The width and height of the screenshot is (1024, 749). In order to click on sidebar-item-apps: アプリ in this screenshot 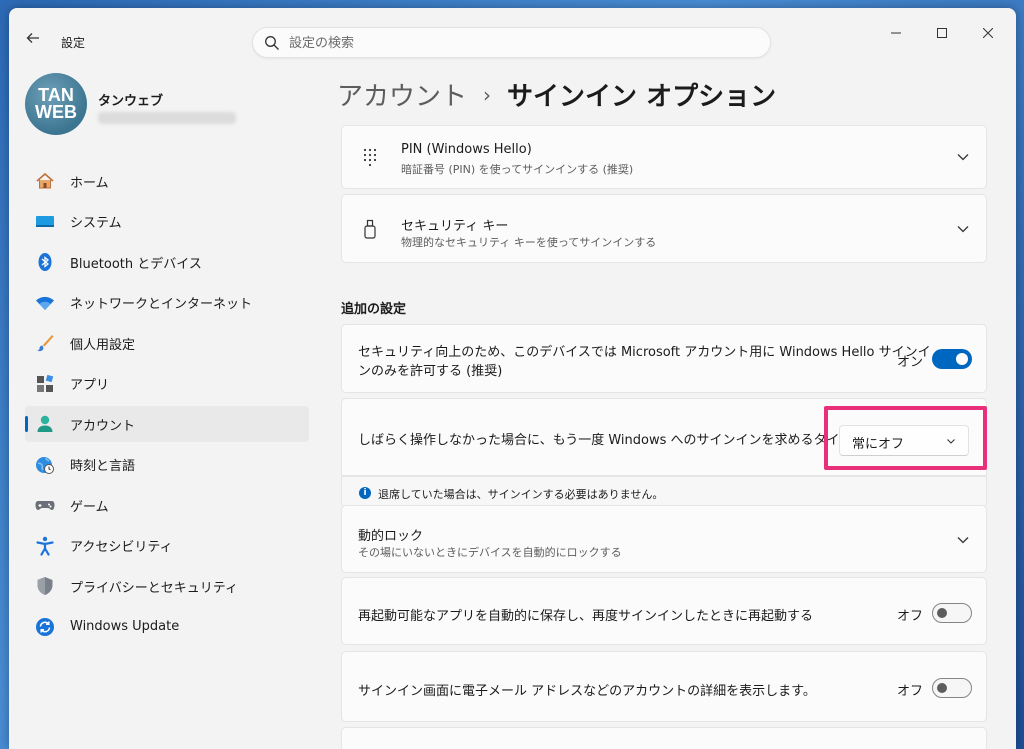, I will do `click(167, 384)`.